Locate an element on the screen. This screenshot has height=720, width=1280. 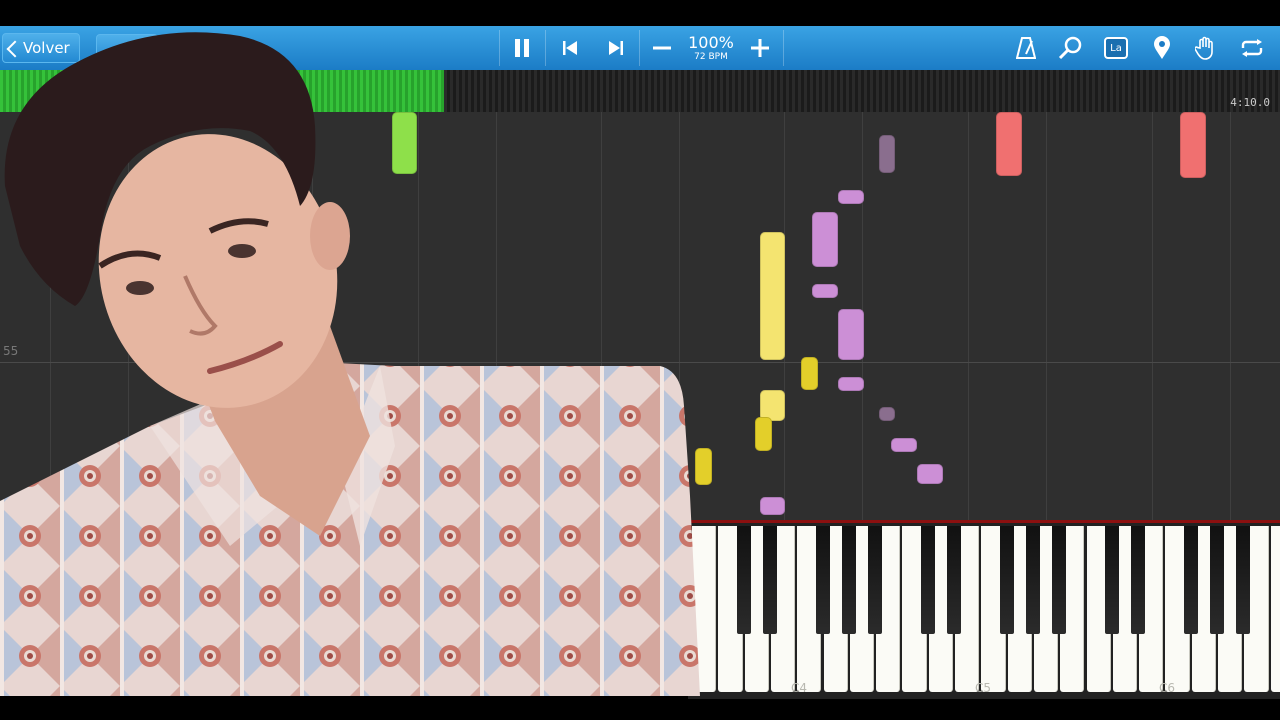
search-icon is located at coordinates (1070, 48).